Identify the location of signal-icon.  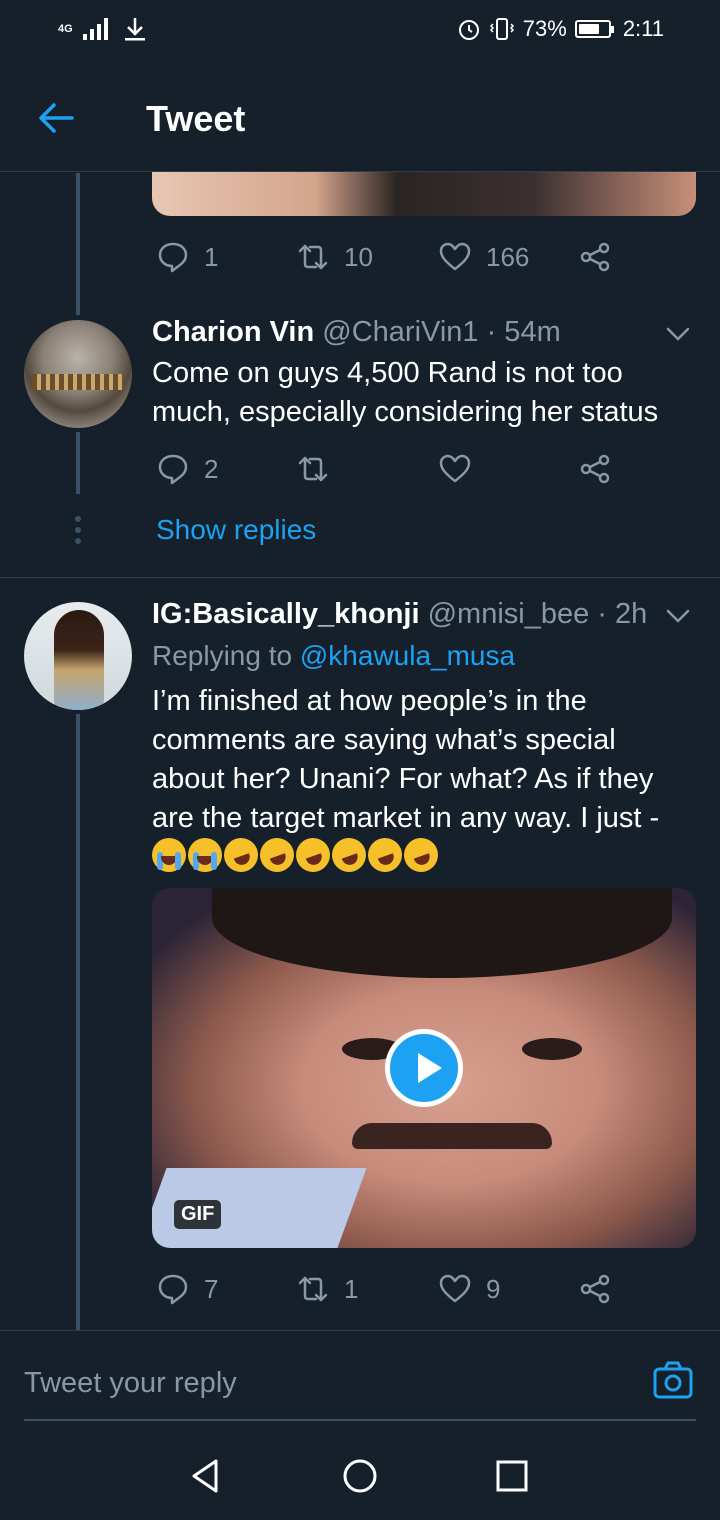
(95, 29).